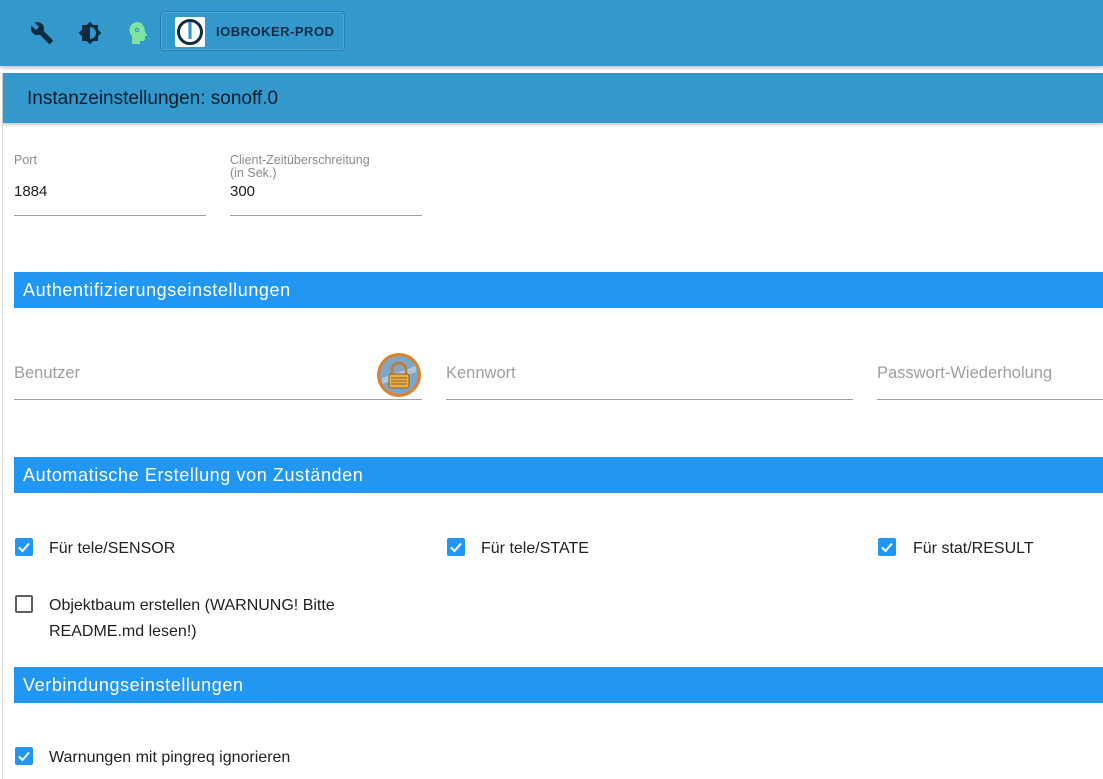 This screenshot has height=779, width=1103. What do you see at coordinates (138, 33) in the screenshot?
I see `expert-mode-head-icon` at bounding box center [138, 33].